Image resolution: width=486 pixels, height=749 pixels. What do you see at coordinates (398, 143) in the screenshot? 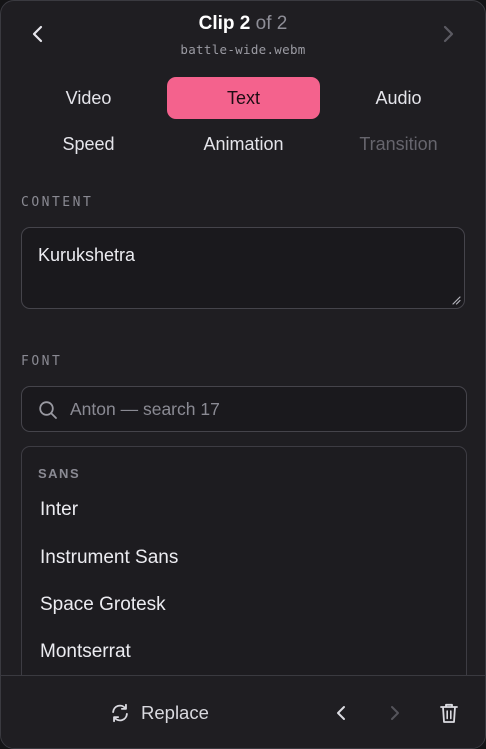
I see `tab-transition: Transition` at bounding box center [398, 143].